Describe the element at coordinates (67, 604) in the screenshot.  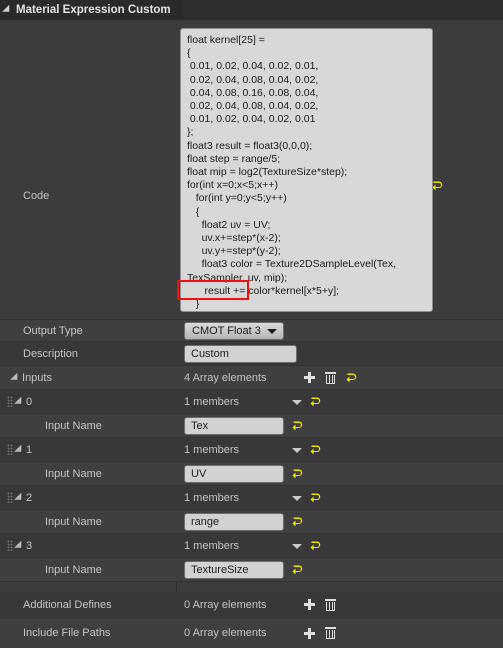
I see `additional-defines-label: Additional Defines` at that location.